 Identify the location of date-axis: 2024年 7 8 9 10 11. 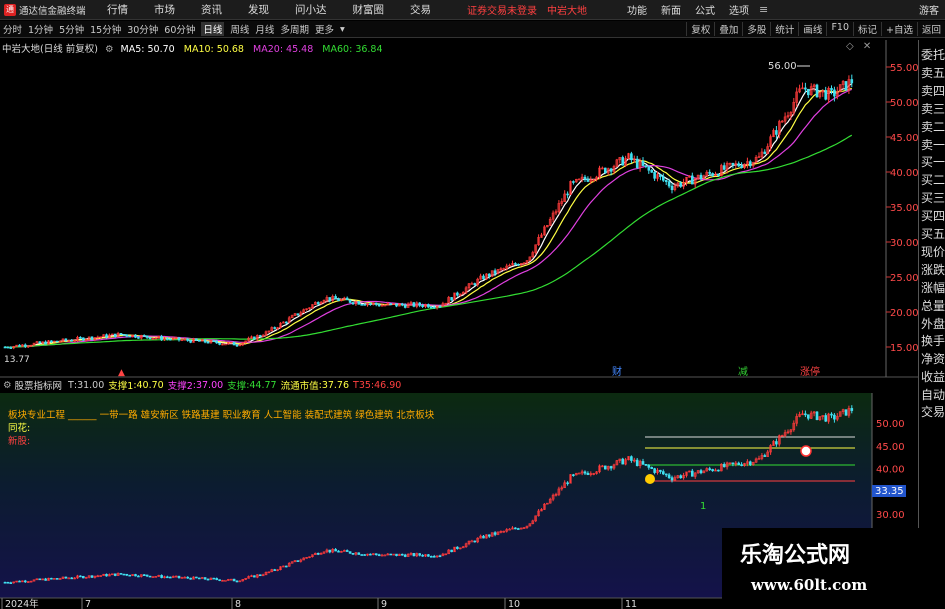
(319, 603).